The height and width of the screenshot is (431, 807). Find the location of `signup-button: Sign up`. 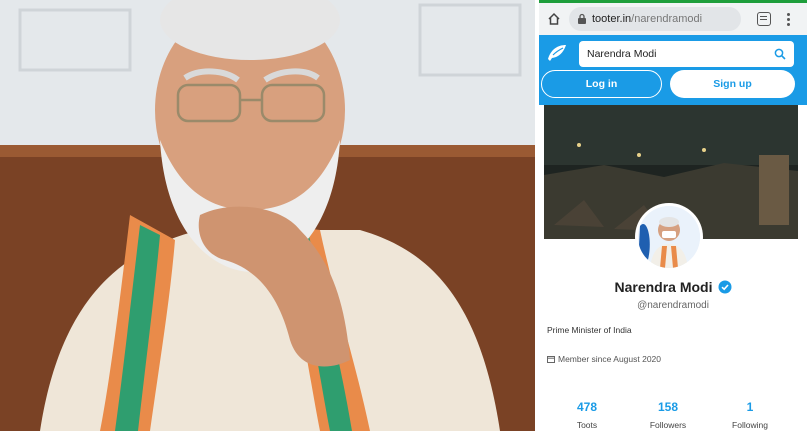

signup-button: Sign up is located at coordinates (732, 84).